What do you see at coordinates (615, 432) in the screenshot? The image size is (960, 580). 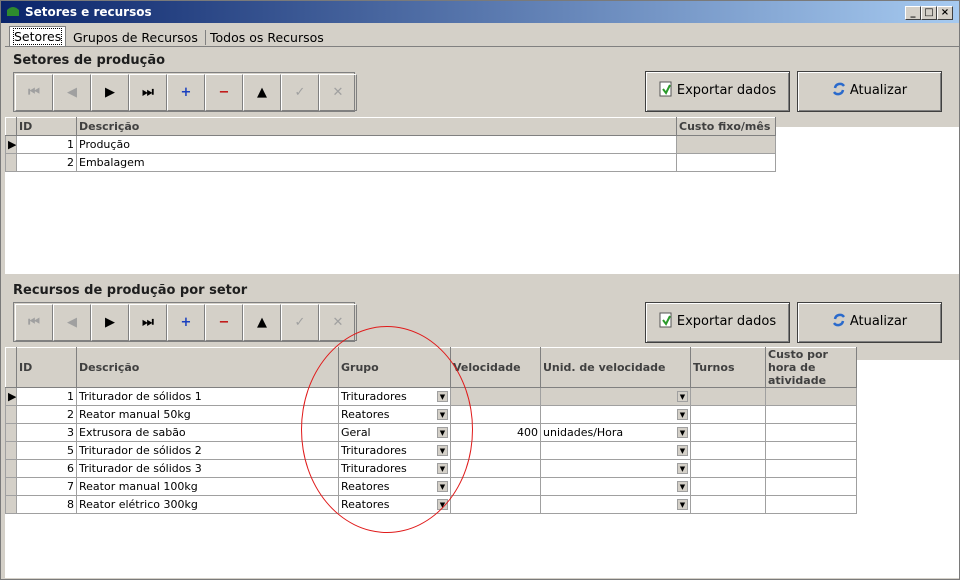 I see `cell-unid-velocidade: unidades/Hora ▼` at bounding box center [615, 432].